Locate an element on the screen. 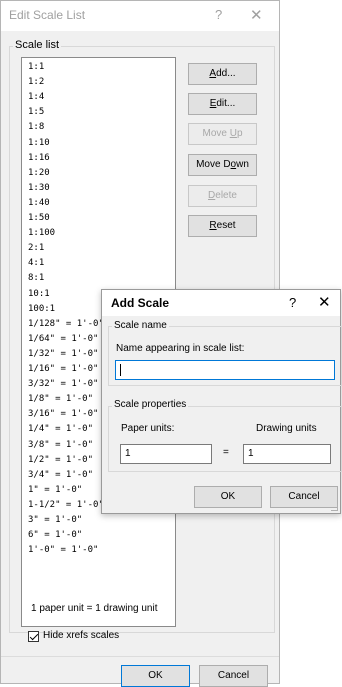 This screenshot has height=687, width=342. scale-list-item: 3/32" = 1'-0" is located at coordinates (63, 384).